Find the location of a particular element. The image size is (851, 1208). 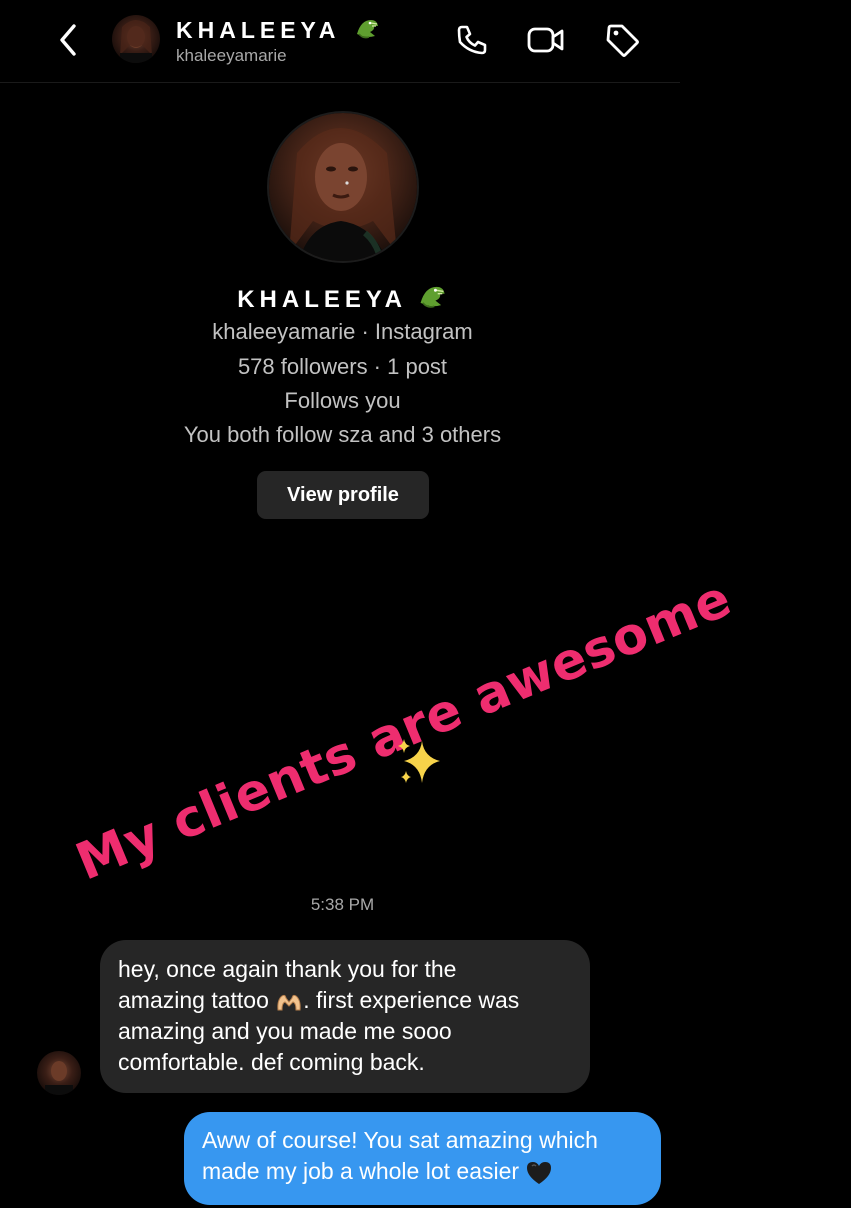

header-name-text: KHALEEYA is located at coordinates (258, 30).